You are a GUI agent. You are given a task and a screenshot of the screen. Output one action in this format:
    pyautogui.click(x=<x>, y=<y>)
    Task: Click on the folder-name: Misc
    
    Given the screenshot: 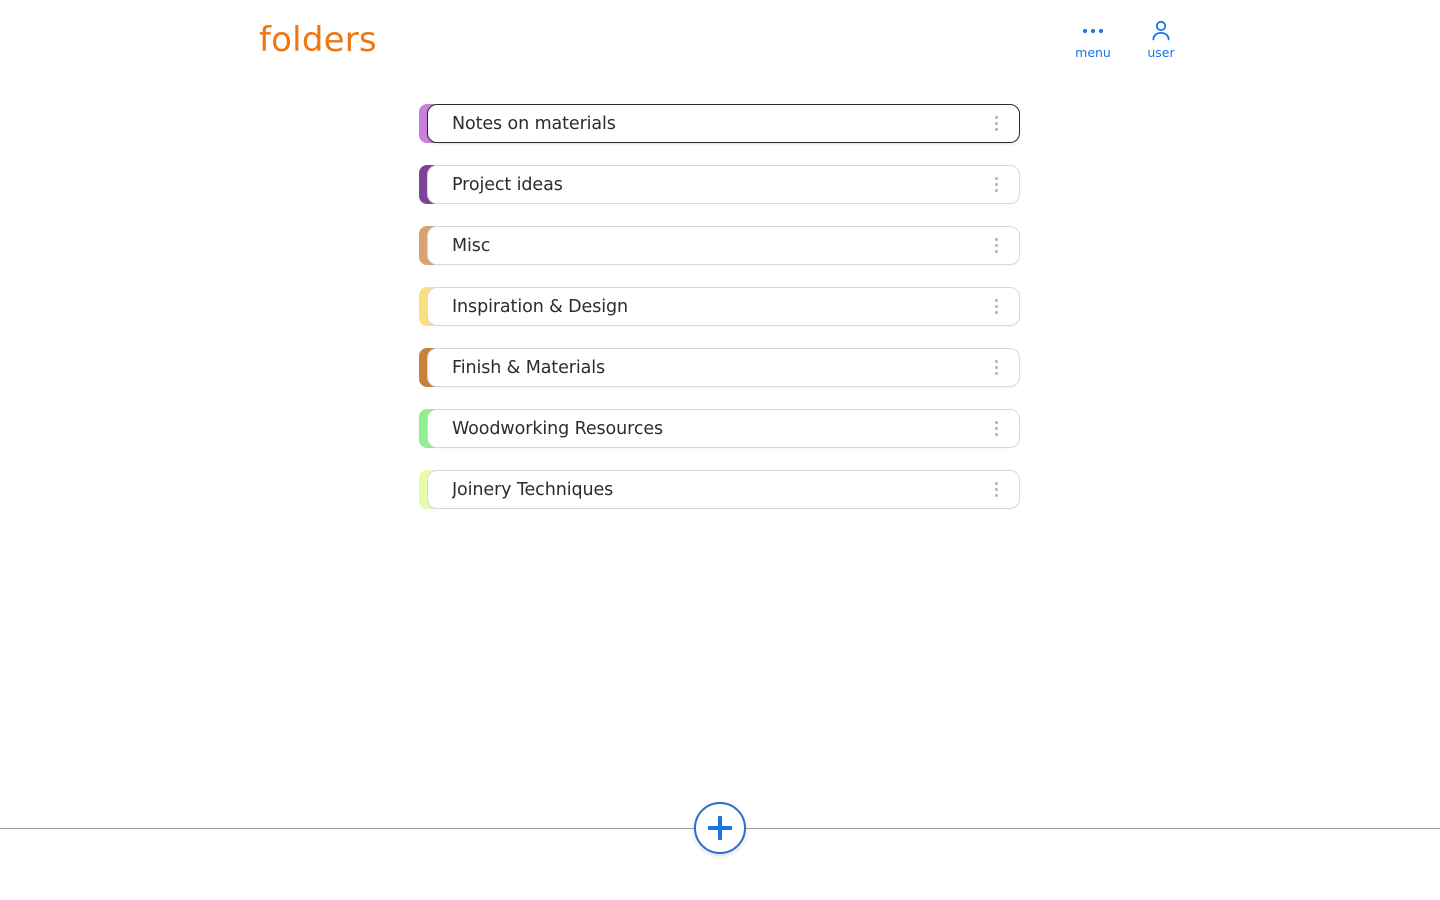 What is the action you would take?
    pyautogui.click(x=471, y=245)
    